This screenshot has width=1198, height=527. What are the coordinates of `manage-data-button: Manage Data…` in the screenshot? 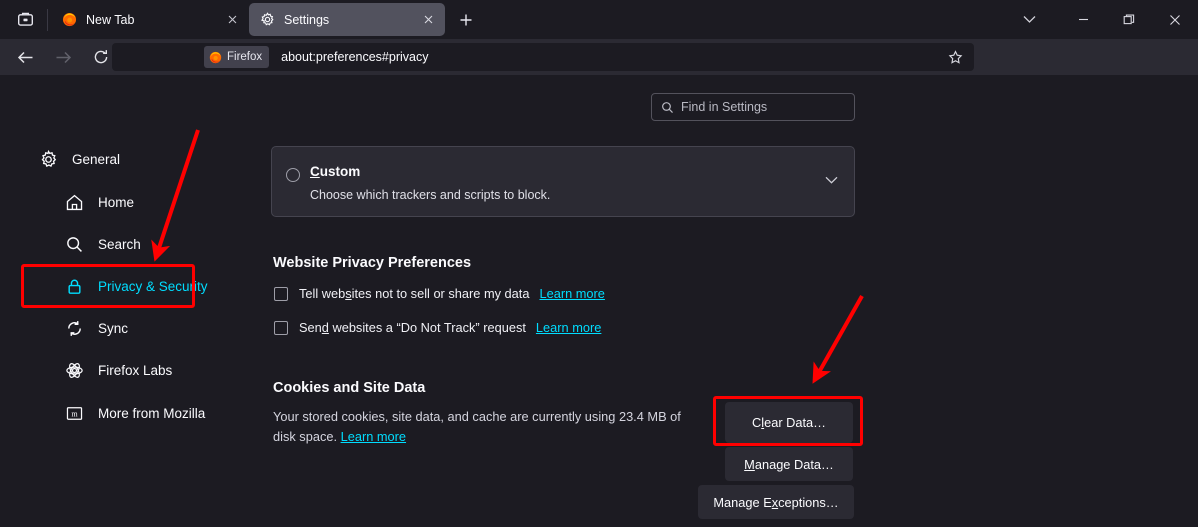 It's located at (789, 464).